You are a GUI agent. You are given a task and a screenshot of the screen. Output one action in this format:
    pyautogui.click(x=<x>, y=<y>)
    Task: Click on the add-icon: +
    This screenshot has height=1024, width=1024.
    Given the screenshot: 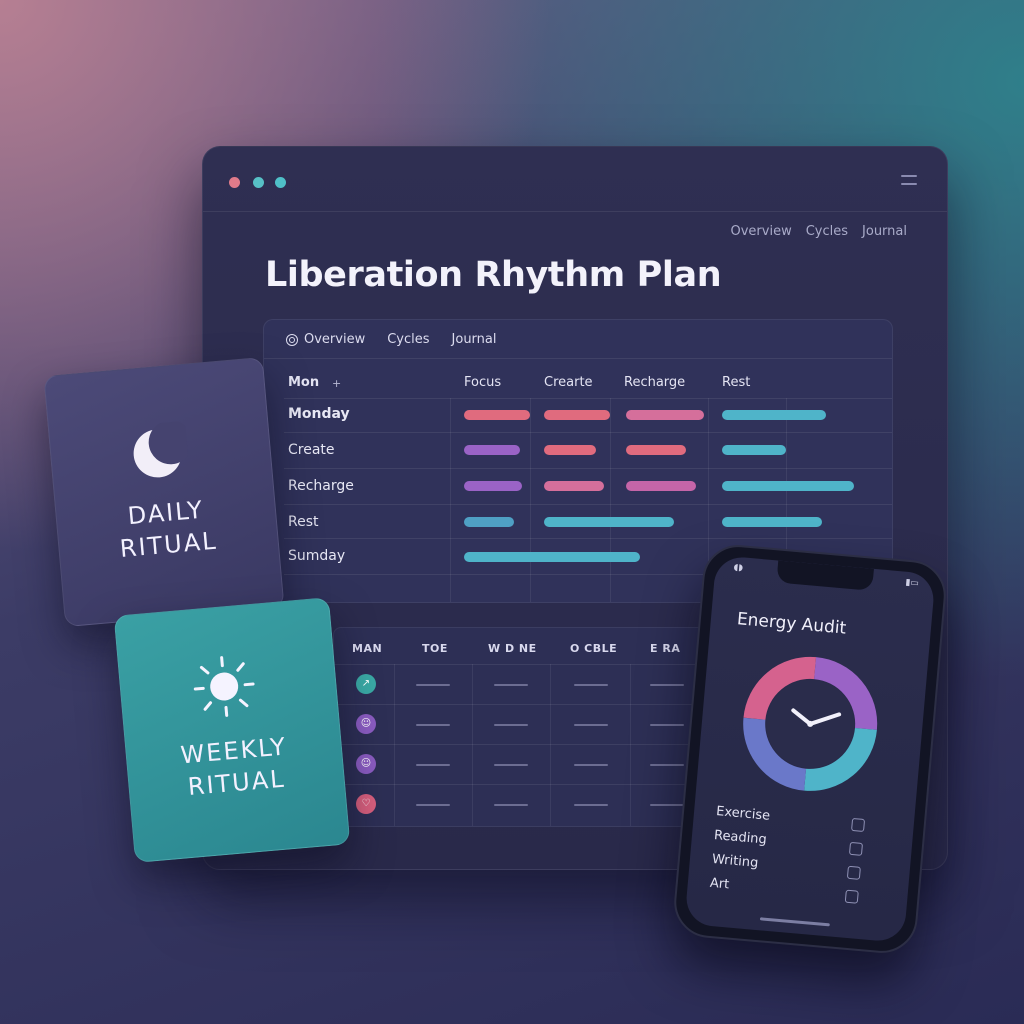 What is the action you would take?
    pyautogui.click(x=336, y=383)
    